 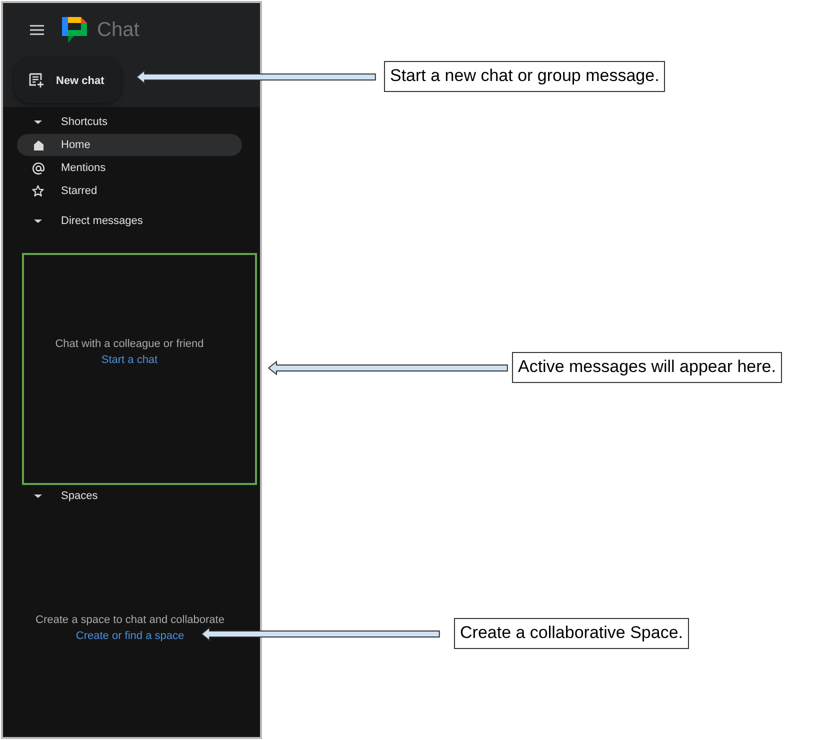 What do you see at coordinates (130, 620) in the screenshot?
I see `empty-state-text: Create a space to chat and collaborate` at bounding box center [130, 620].